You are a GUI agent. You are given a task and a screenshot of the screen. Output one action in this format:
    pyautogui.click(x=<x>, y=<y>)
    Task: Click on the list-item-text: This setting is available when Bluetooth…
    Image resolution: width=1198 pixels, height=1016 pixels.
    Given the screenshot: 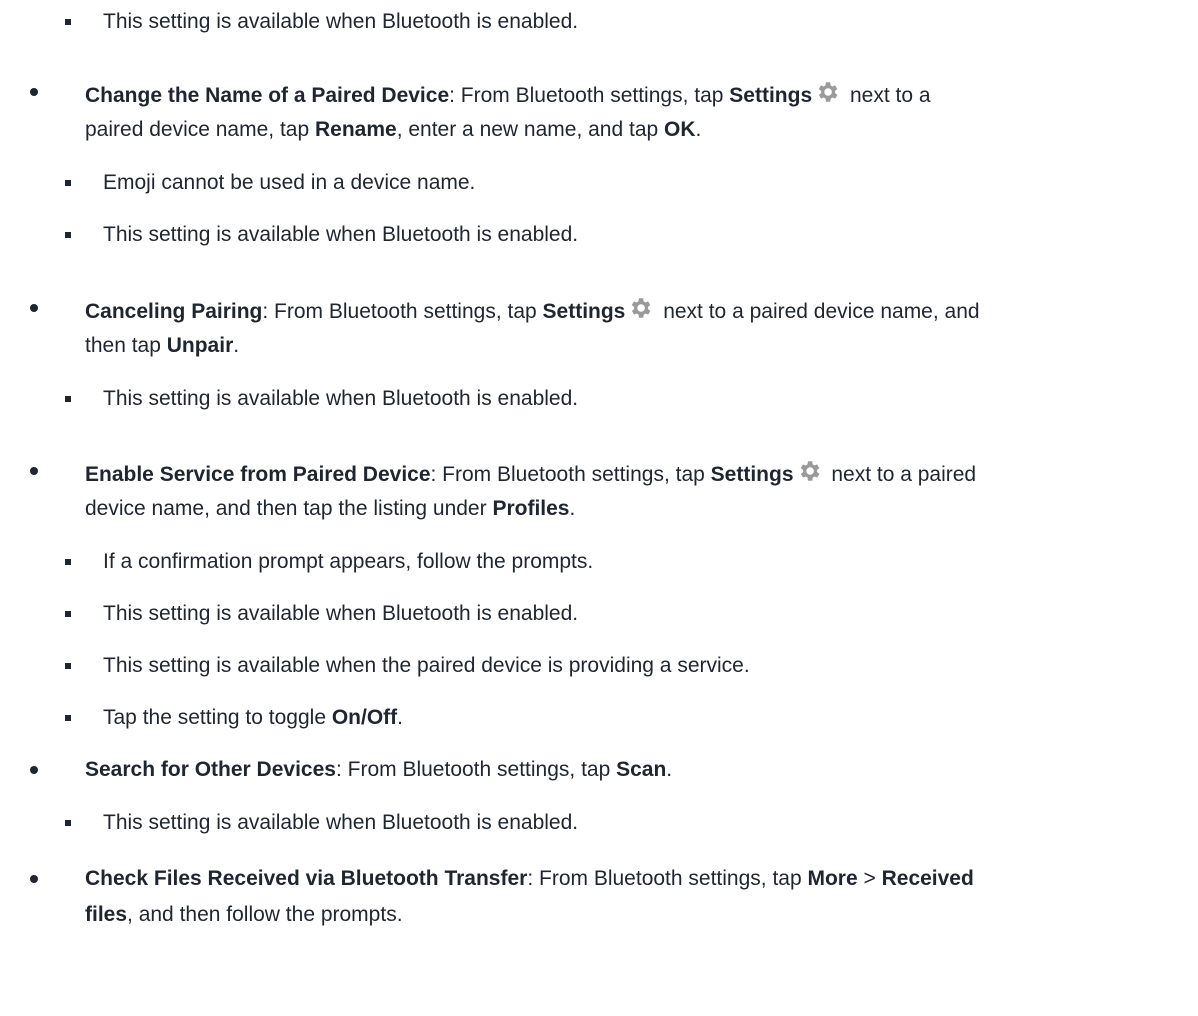 What is the action you would take?
    pyautogui.click(x=341, y=21)
    